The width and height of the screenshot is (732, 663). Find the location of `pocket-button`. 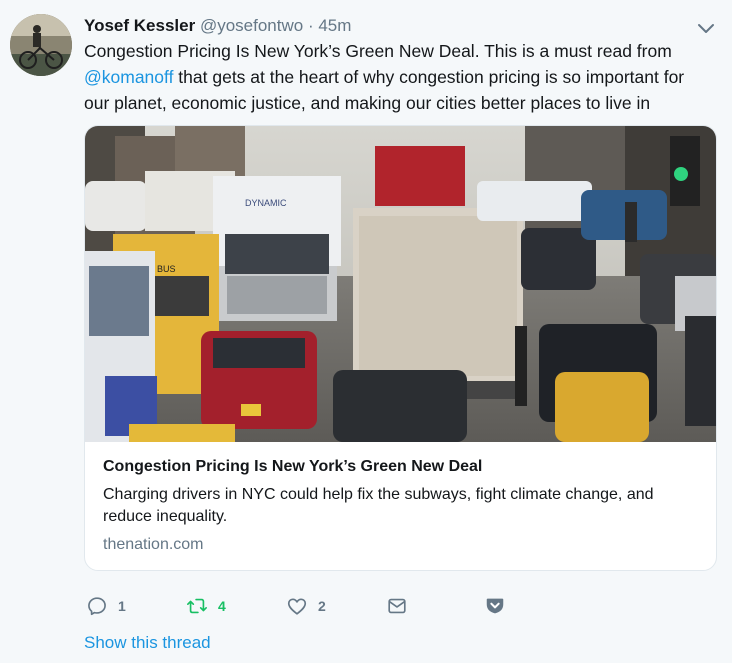

pocket-button is located at coordinates (495, 606).